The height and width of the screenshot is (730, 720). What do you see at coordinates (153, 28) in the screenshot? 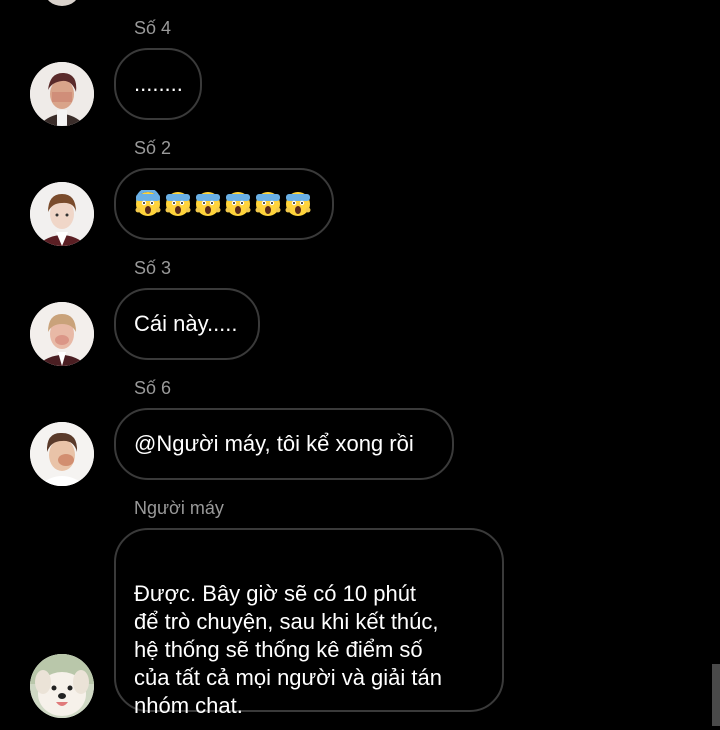
I see `sender-name: Số 4` at bounding box center [153, 28].